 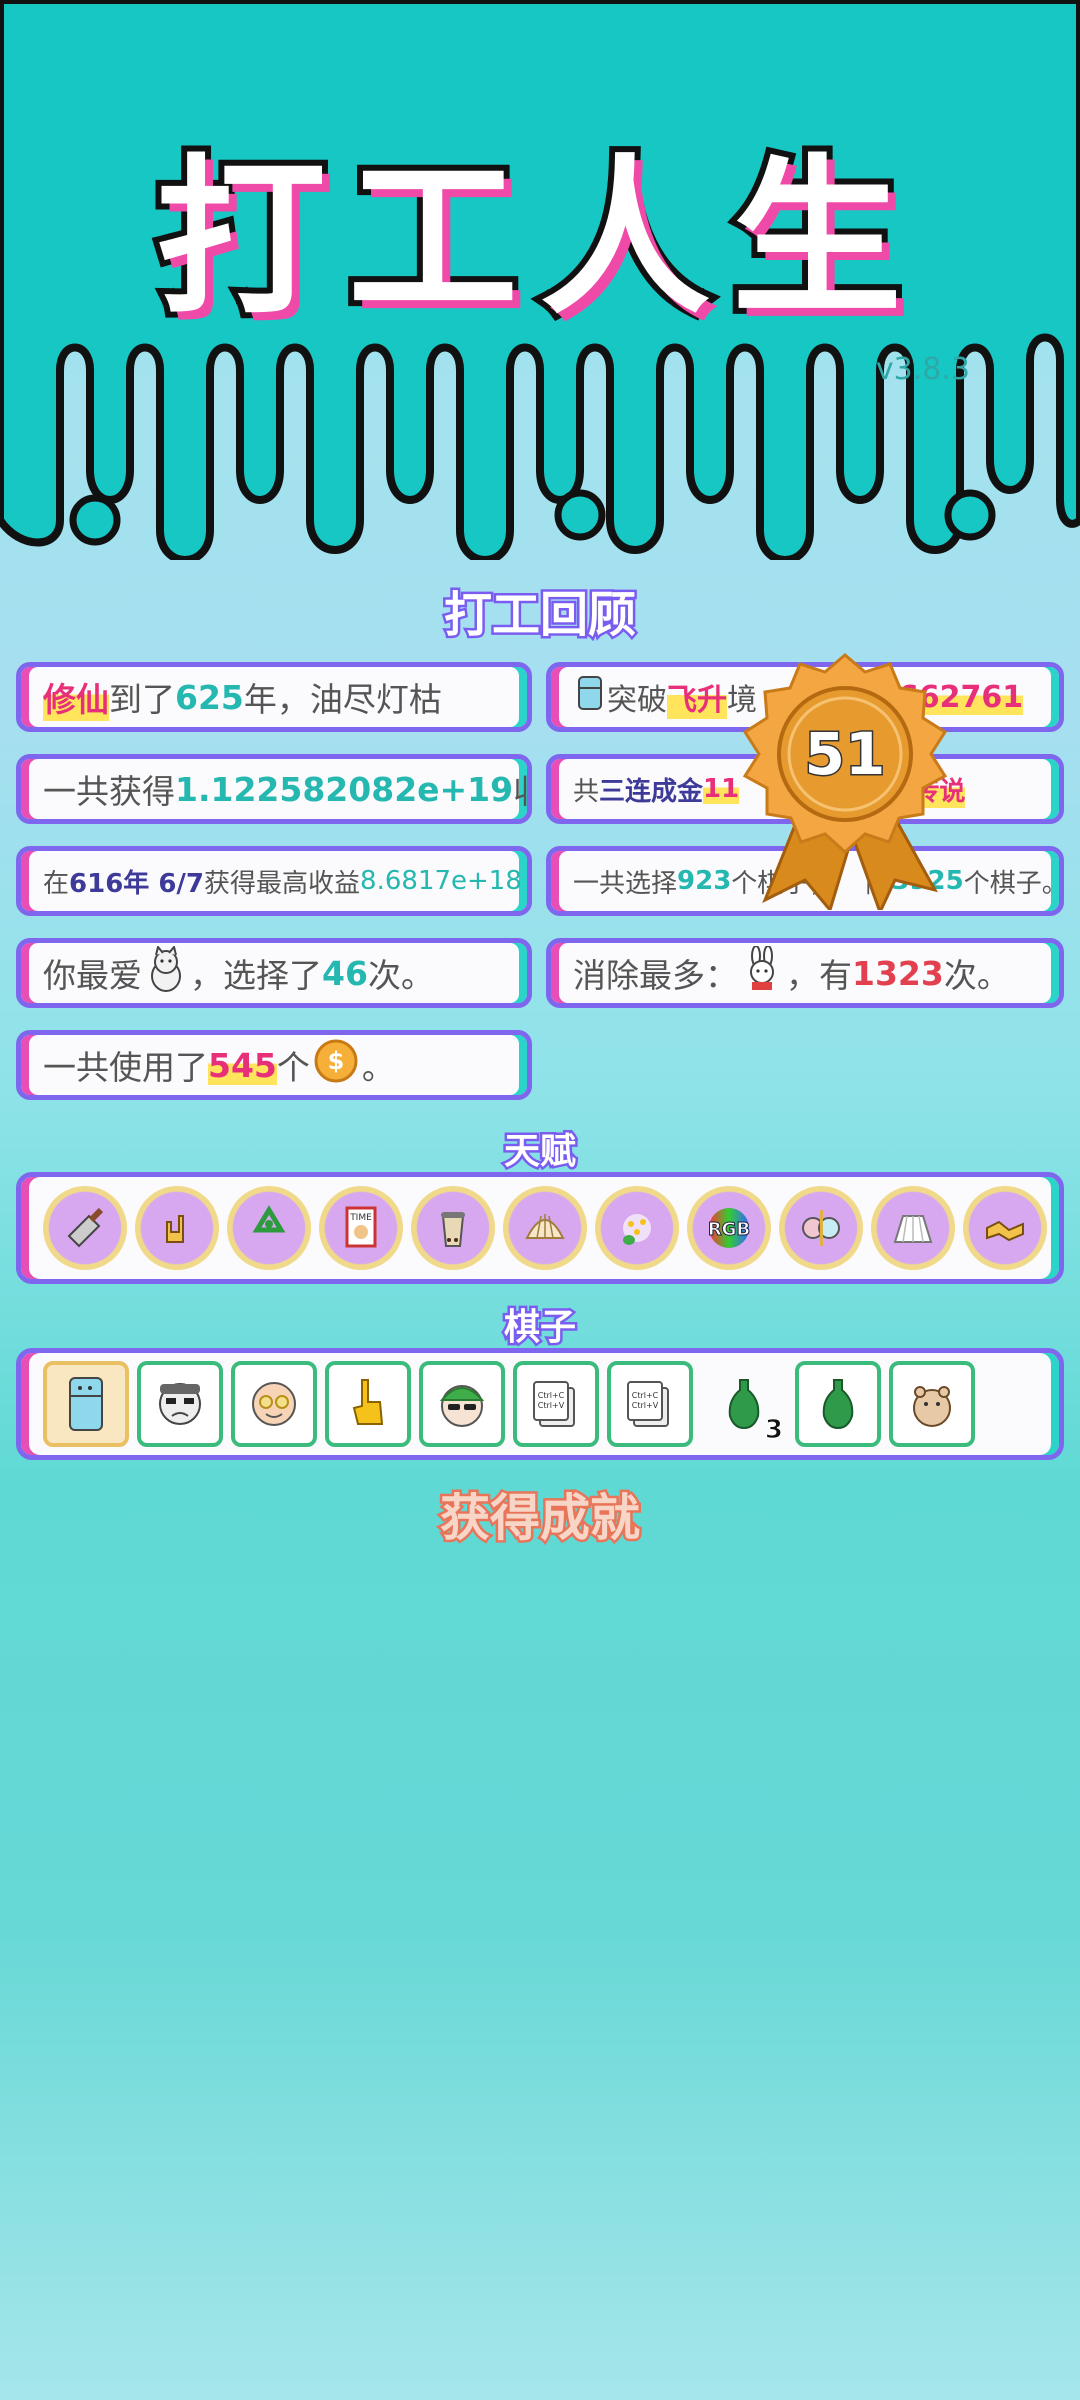 What do you see at coordinates (773, 1430) in the screenshot?
I see `piece-count: 3` at bounding box center [773, 1430].